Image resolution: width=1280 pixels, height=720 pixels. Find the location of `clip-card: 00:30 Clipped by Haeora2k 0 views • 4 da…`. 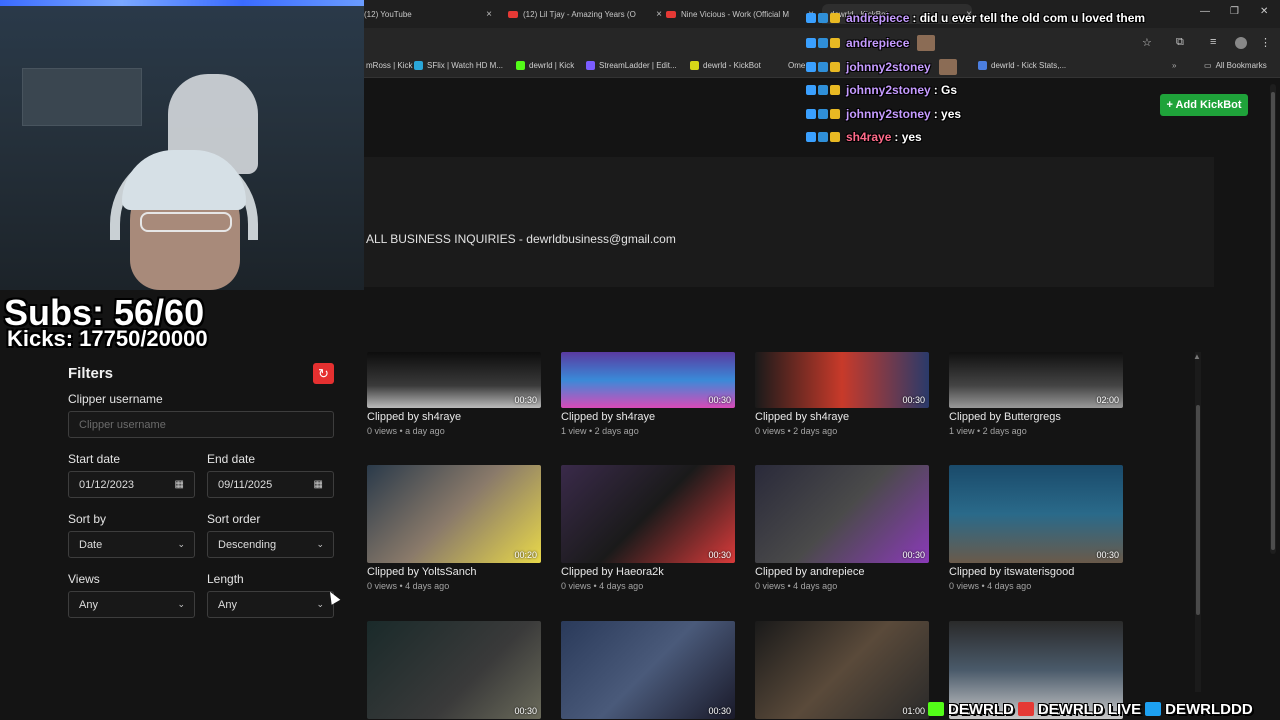

clip-card: 00:30 Clipped by Haeora2k 0 views • 4 da… is located at coordinates (648, 528).